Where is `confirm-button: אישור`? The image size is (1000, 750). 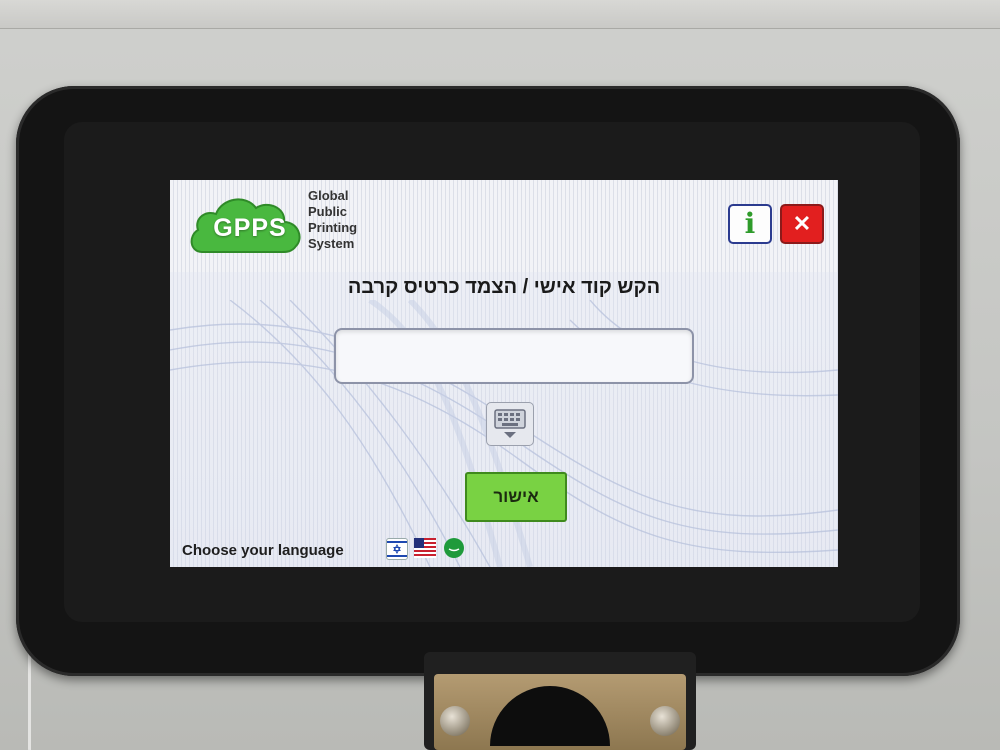
confirm-button: אישור is located at coordinates (516, 497).